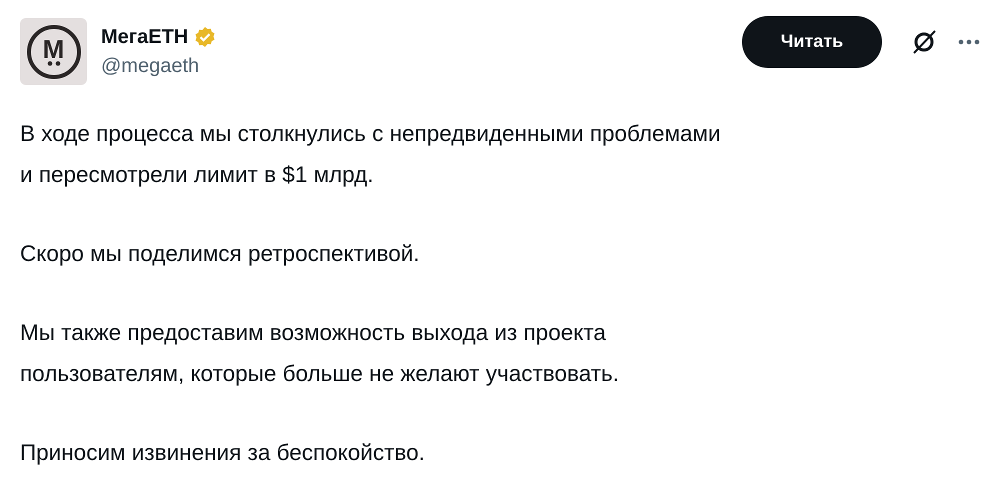 The height and width of the screenshot is (482, 1000). Describe the element at coordinates (414, 66) in the screenshot. I see `author-handle: @megaeth` at that location.